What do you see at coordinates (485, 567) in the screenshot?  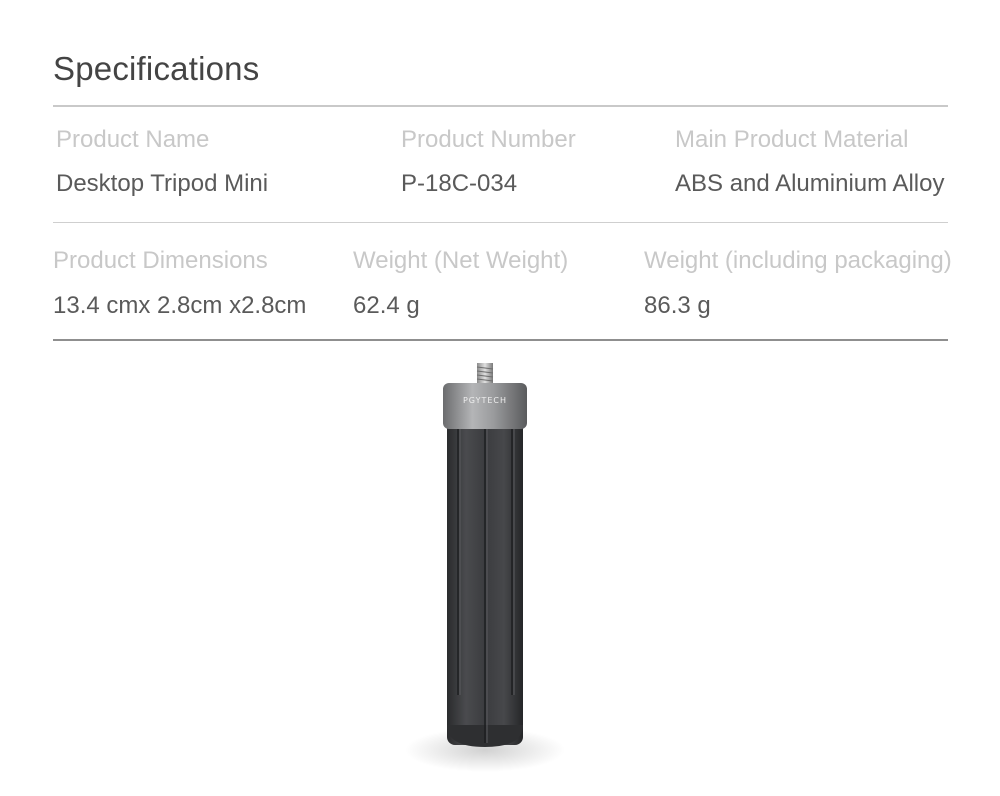 I see `tripod-handle-illustration: PGYTECH` at bounding box center [485, 567].